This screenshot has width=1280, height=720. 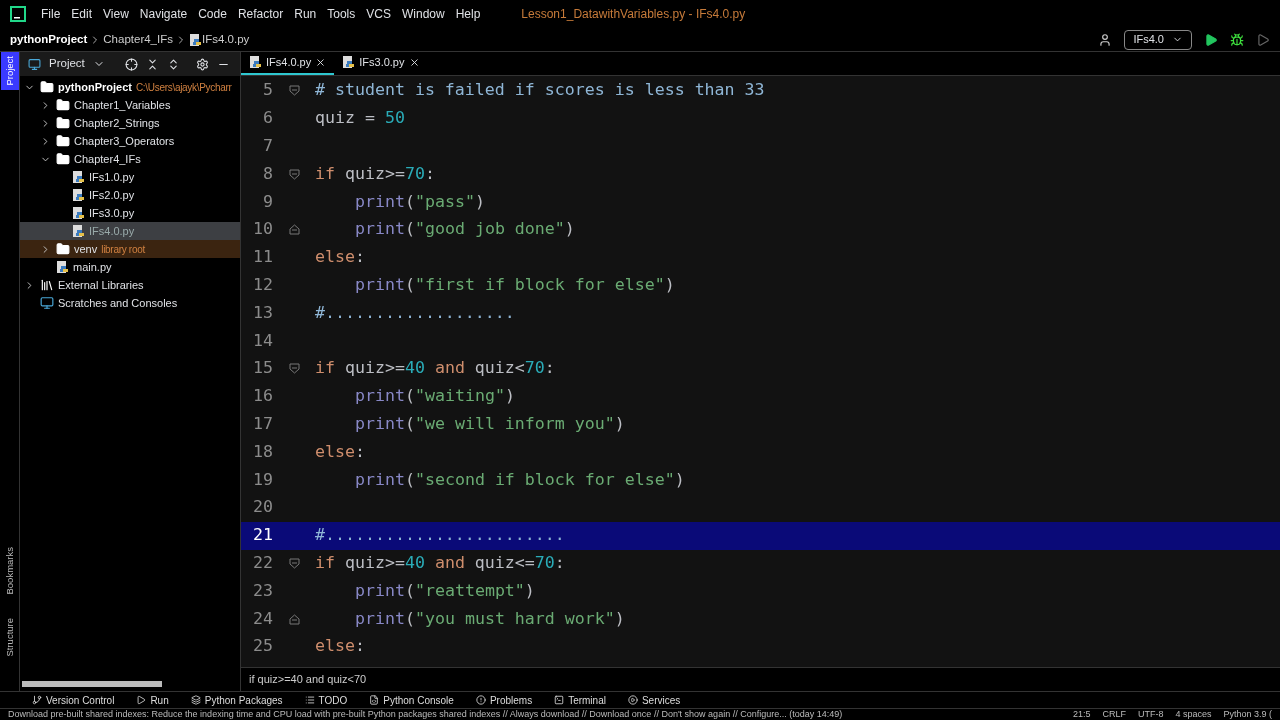 I want to click on tool-window-button: Python Console, so click(x=411, y=700).